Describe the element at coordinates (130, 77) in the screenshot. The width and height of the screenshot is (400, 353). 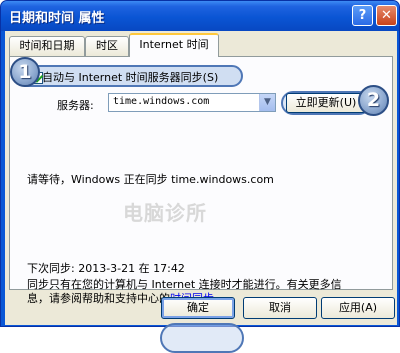
I see `auto-sync-label: 自动与 Internet 时间服务器同步(S)` at that location.